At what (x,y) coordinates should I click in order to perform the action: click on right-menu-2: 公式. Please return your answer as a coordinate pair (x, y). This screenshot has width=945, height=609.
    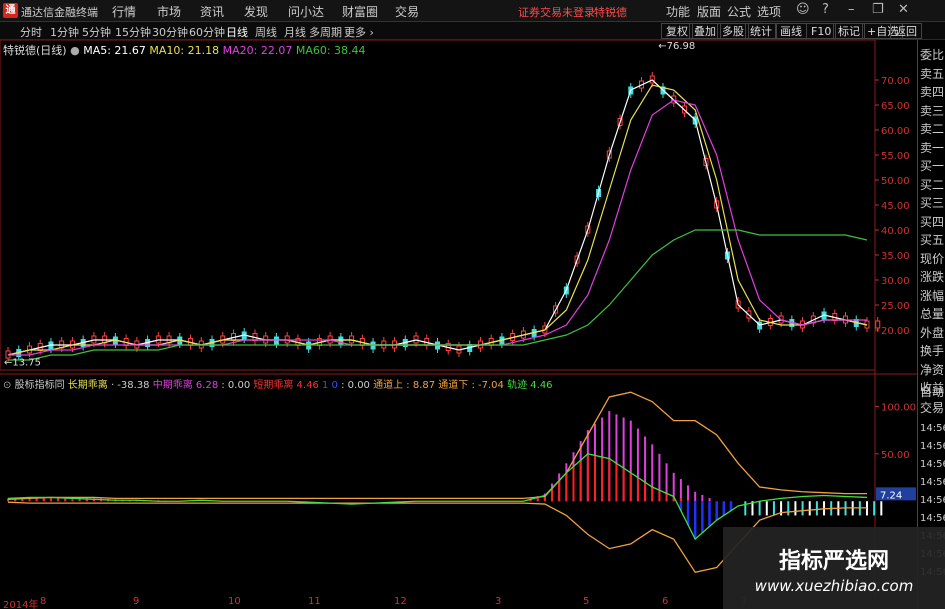
    Looking at the image, I should click on (739, 11).